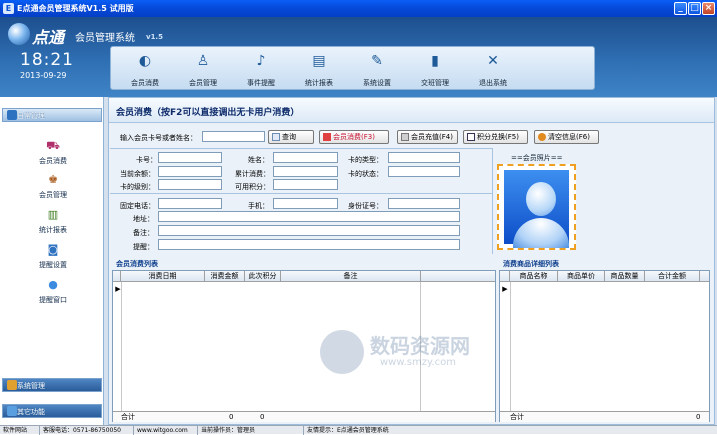 This screenshot has width=717, height=435. Describe the element at coordinates (143, 219) in the screenshot. I see `address-label: 地址：` at that location.